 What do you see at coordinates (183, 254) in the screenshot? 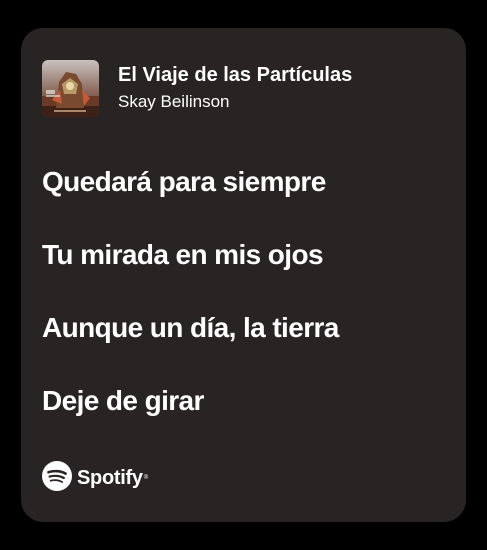
I see `lyric-line: Tu mirada en mis ojos` at bounding box center [183, 254].